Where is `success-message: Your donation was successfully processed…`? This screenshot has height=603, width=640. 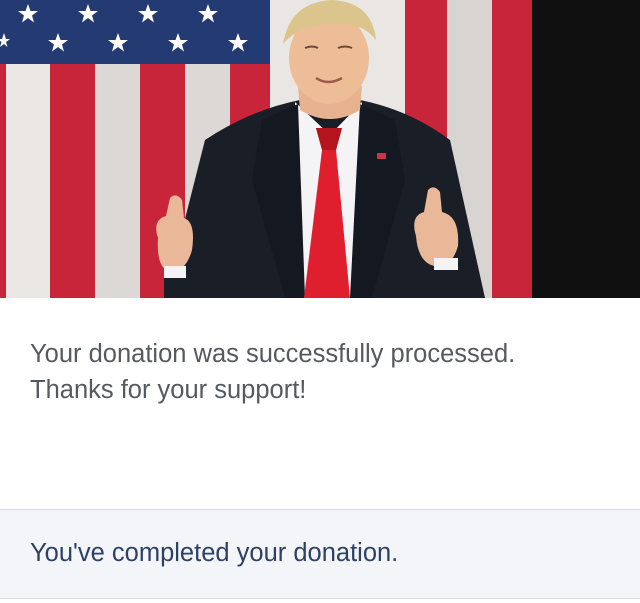 success-message: Your donation was successfully processed… is located at coordinates (325, 372).